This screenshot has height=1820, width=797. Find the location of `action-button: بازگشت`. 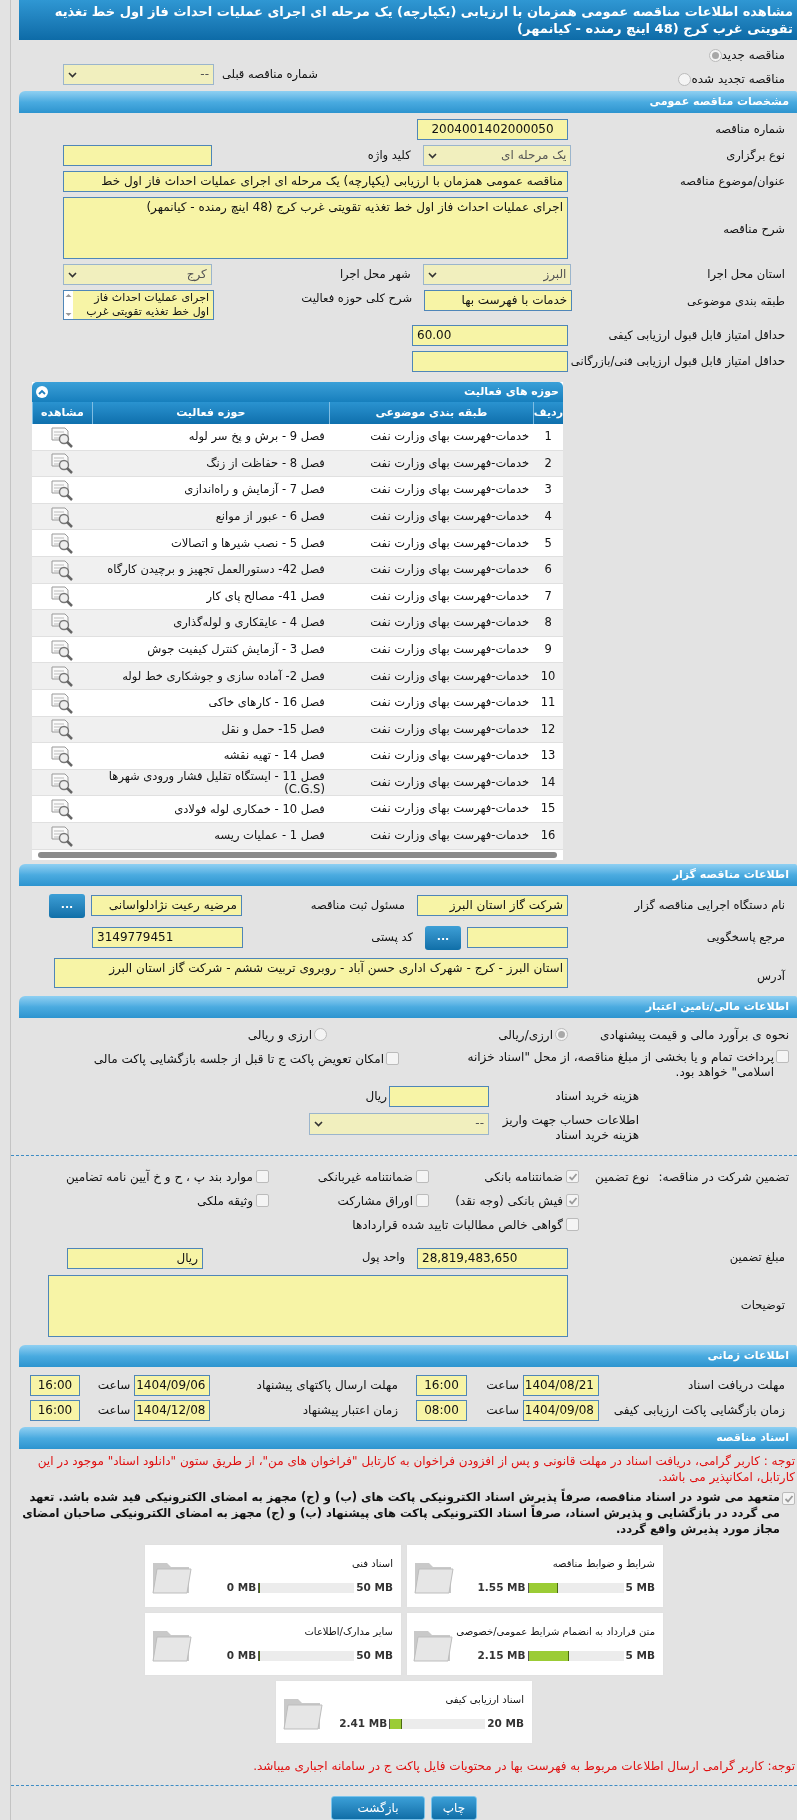

action-button: بازگشت is located at coordinates (378, 1807).